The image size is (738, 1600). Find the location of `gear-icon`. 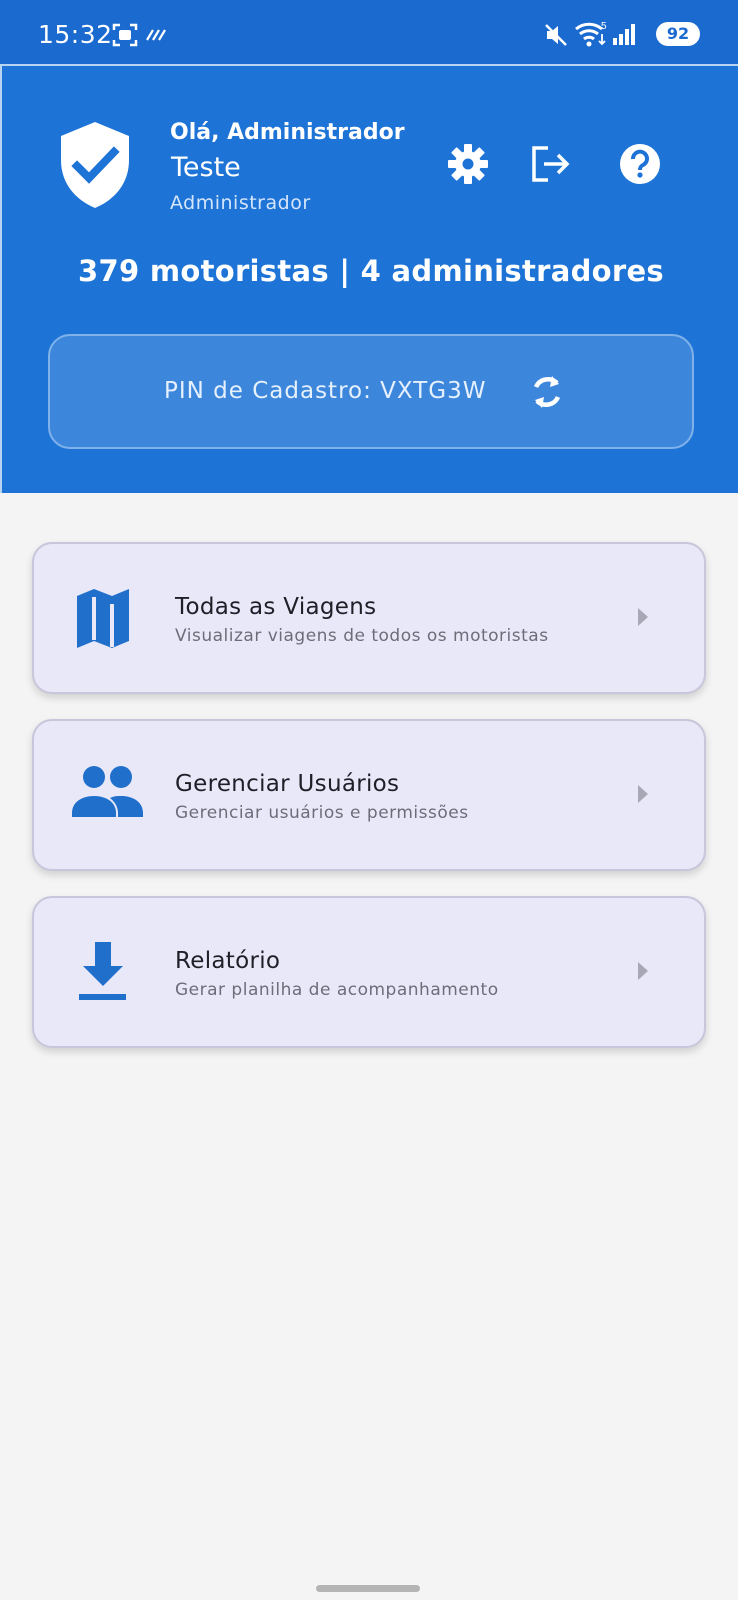

gear-icon is located at coordinates (468, 164).